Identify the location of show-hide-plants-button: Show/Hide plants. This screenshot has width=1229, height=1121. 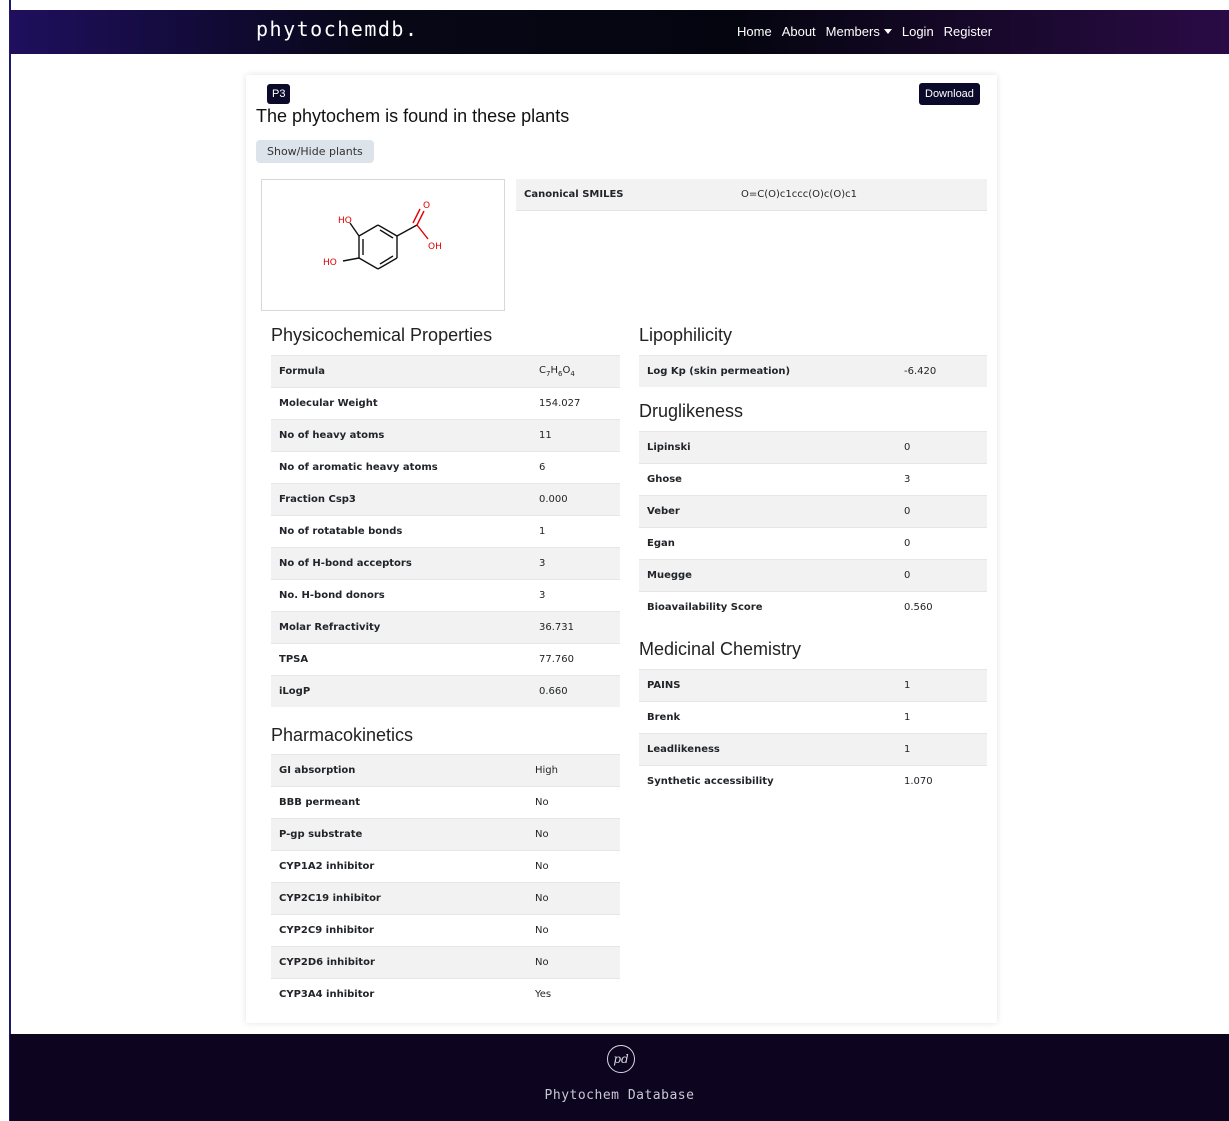
(315, 151).